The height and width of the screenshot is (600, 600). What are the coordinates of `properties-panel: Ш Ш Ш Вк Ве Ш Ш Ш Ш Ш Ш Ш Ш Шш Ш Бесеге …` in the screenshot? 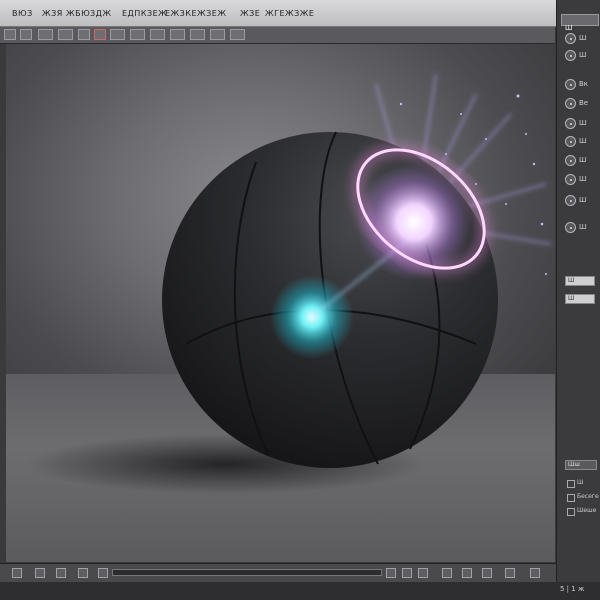 It's located at (578, 300).